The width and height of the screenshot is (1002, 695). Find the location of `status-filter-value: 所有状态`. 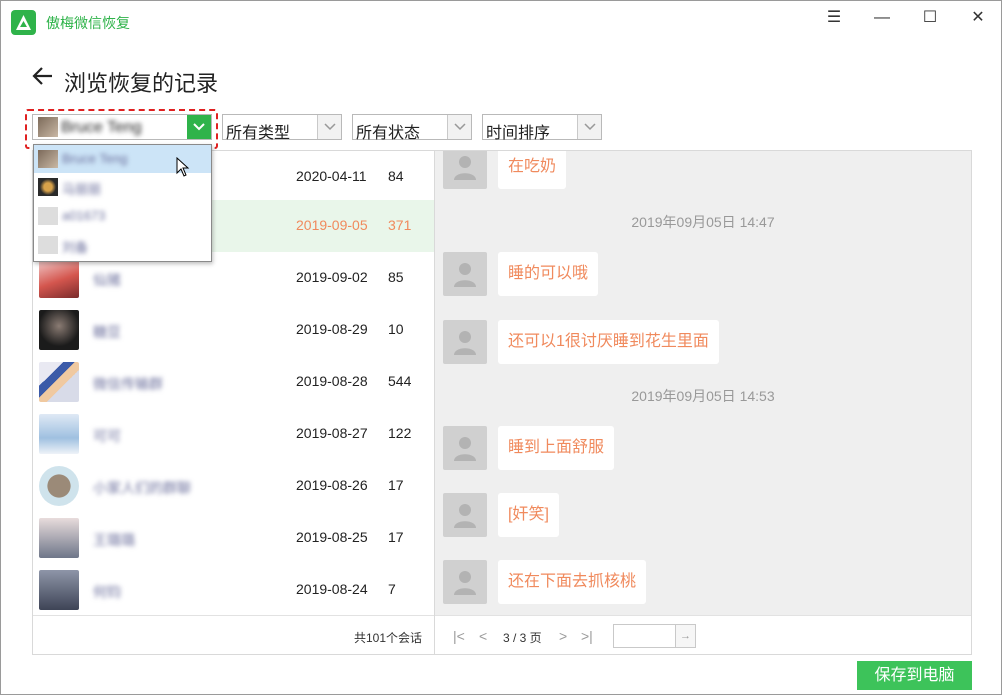

status-filter-value: 所有状态 is located at coordinates (388, 133).